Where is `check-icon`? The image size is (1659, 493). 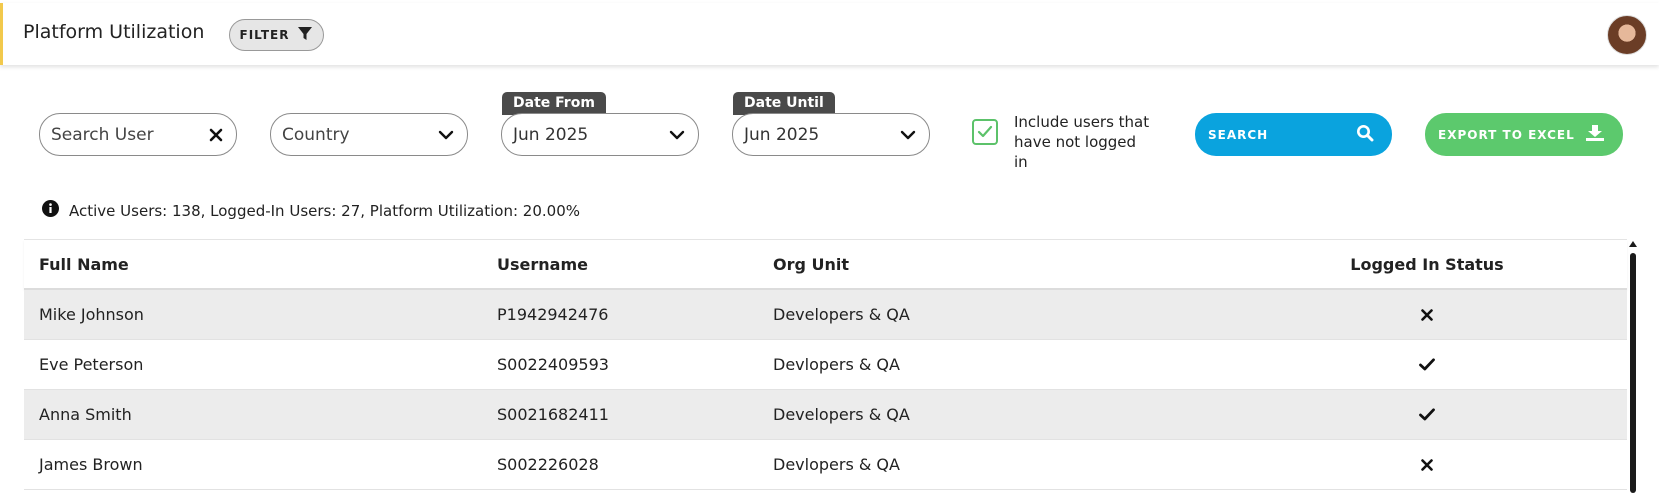 check-icon is located at coordinates (985, 131).